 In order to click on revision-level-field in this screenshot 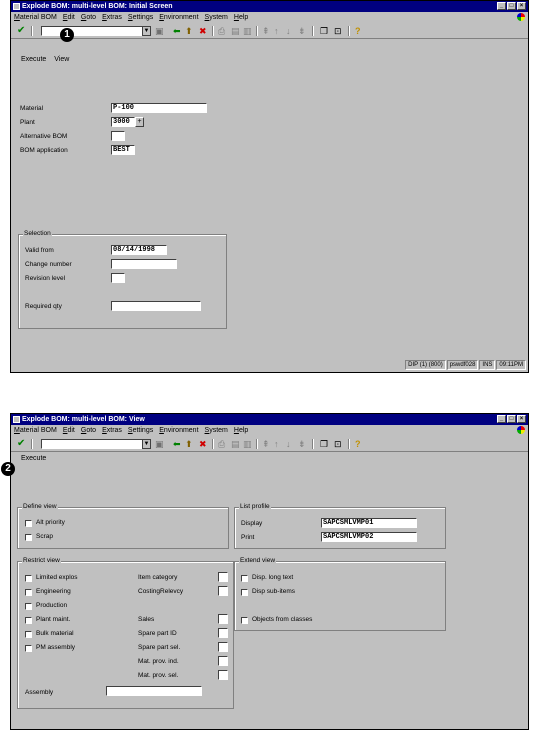, I will do `click(118, 278)`.